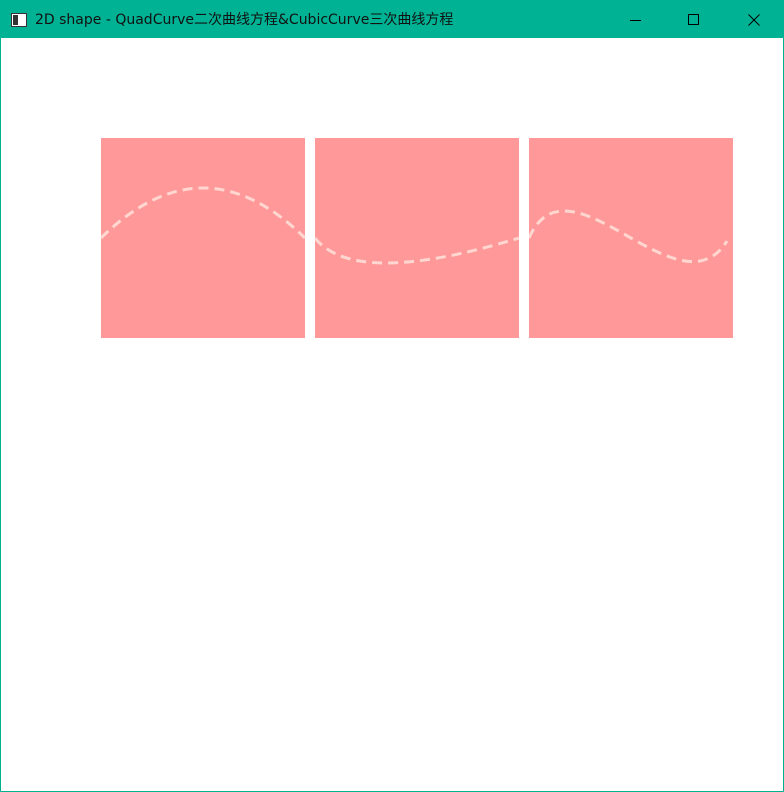 The width and height of the screenshot is (784, 792). I want to click on minimize-button, so click(636, 19).